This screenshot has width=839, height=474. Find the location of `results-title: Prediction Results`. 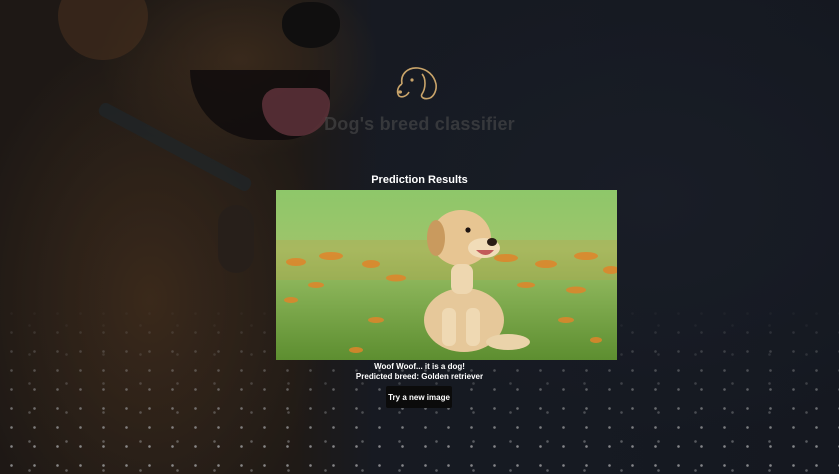

results-title: Prediction Results is located at coordinates (419, 180).